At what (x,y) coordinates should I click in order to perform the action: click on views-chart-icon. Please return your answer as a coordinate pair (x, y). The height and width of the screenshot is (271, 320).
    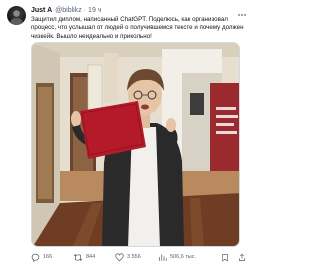
    Looking at the image, I should click on (163, 257).